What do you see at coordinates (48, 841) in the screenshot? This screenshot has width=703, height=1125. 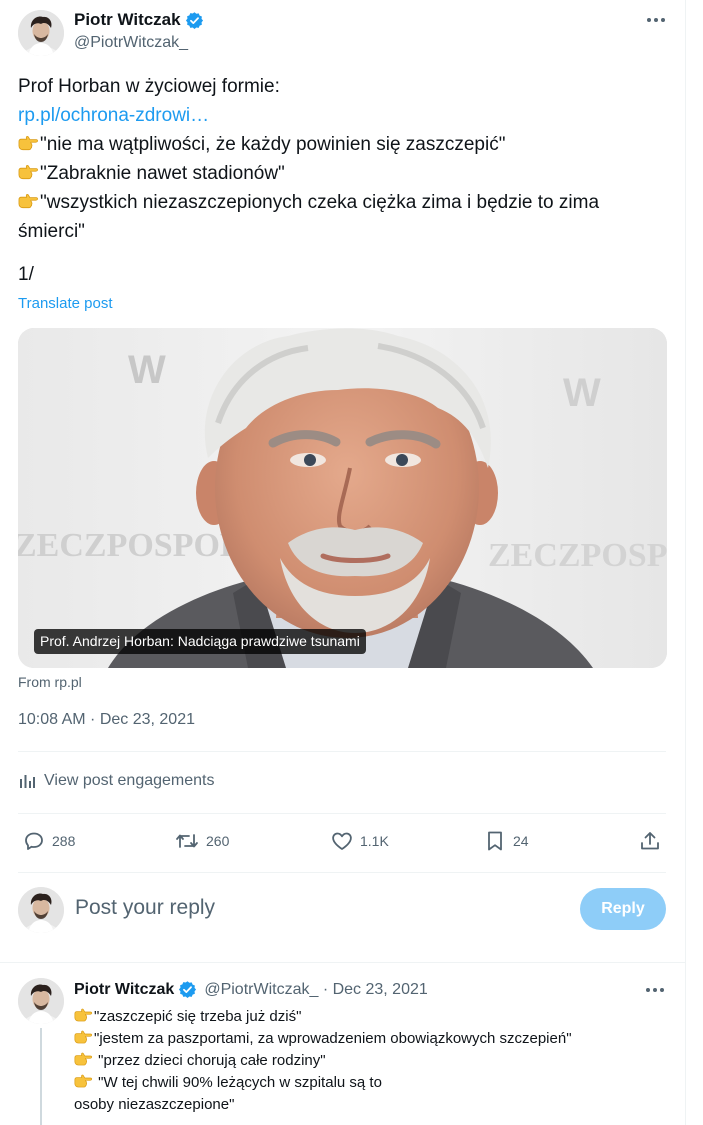 I see `reply-button: 288` at bounding box center [48, 841].